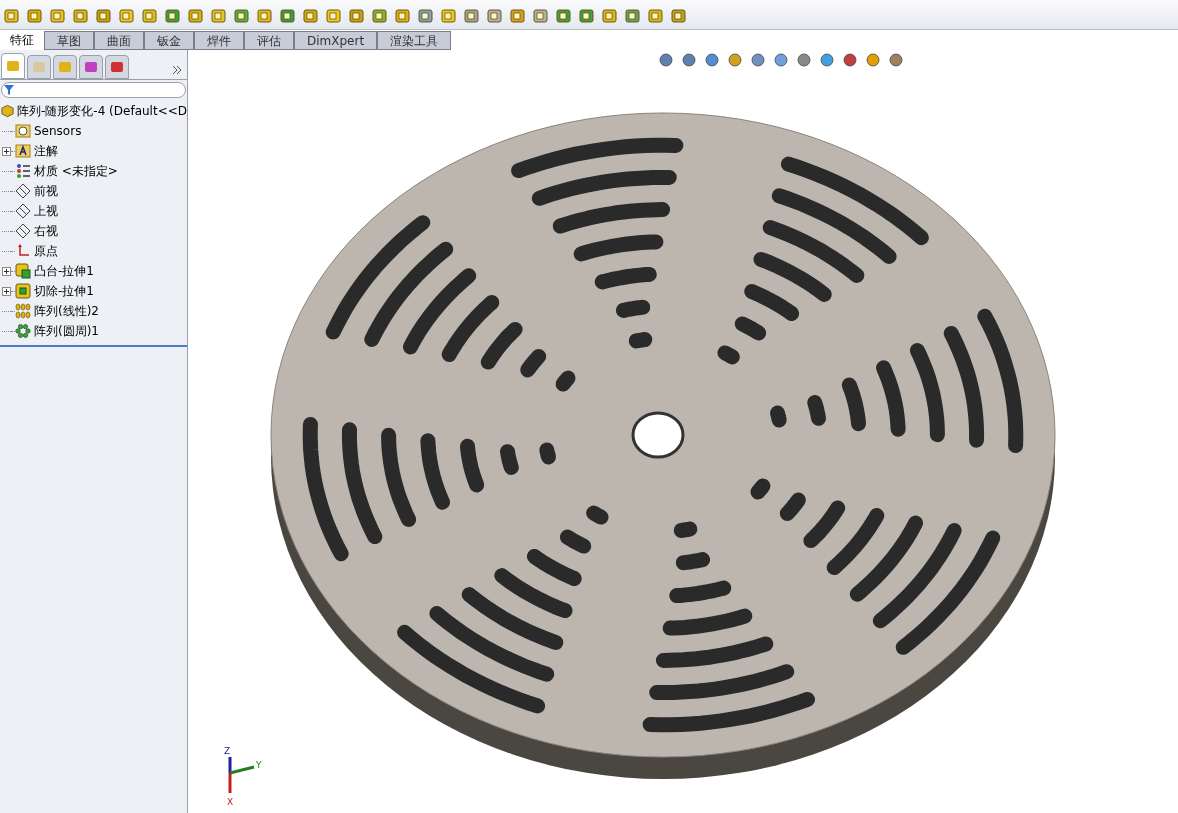 This screenshot has height=813, width=1178. I want to click on tree-item-label: 注解, so click(46, 151).